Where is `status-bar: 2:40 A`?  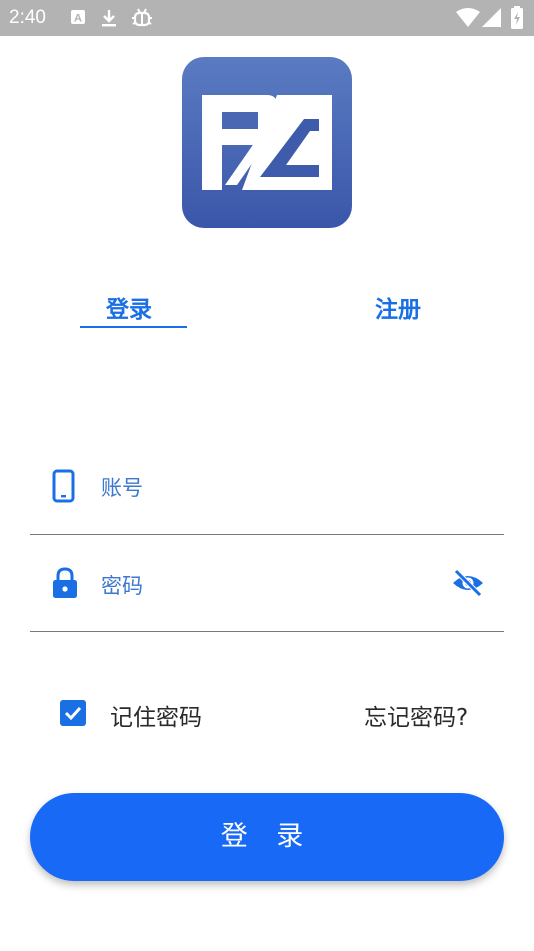 status-bar: 2:40 A is located at coordinates (267, 18).